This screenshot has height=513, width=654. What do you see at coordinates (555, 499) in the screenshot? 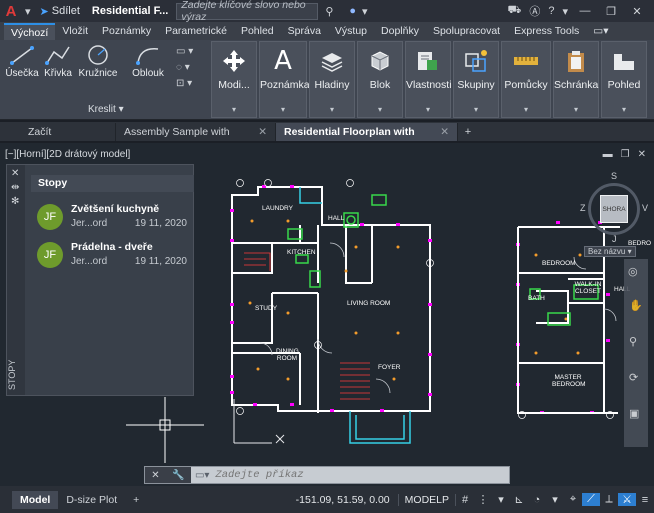
I see `polar-dropdown-icon: ▾` at bounding box center [555, 499].